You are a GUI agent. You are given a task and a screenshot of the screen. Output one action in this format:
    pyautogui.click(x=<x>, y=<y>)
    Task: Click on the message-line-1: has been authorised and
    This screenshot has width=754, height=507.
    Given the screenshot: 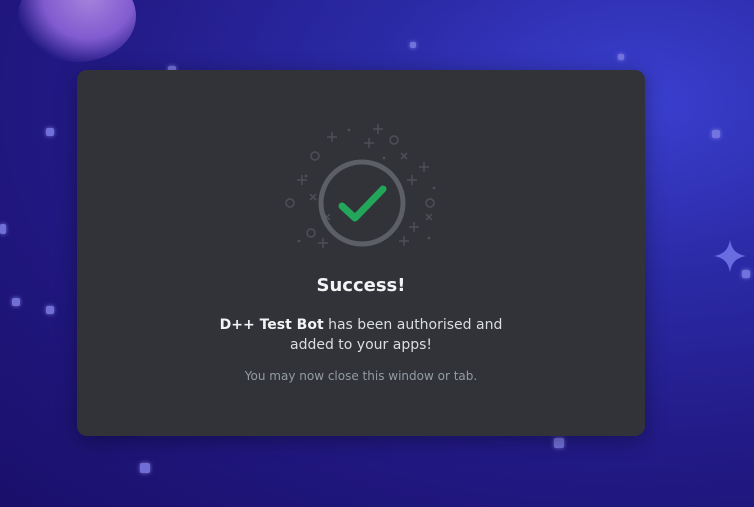 What is the action you would take?
    pyautogui.click(x=415, y=325)
    